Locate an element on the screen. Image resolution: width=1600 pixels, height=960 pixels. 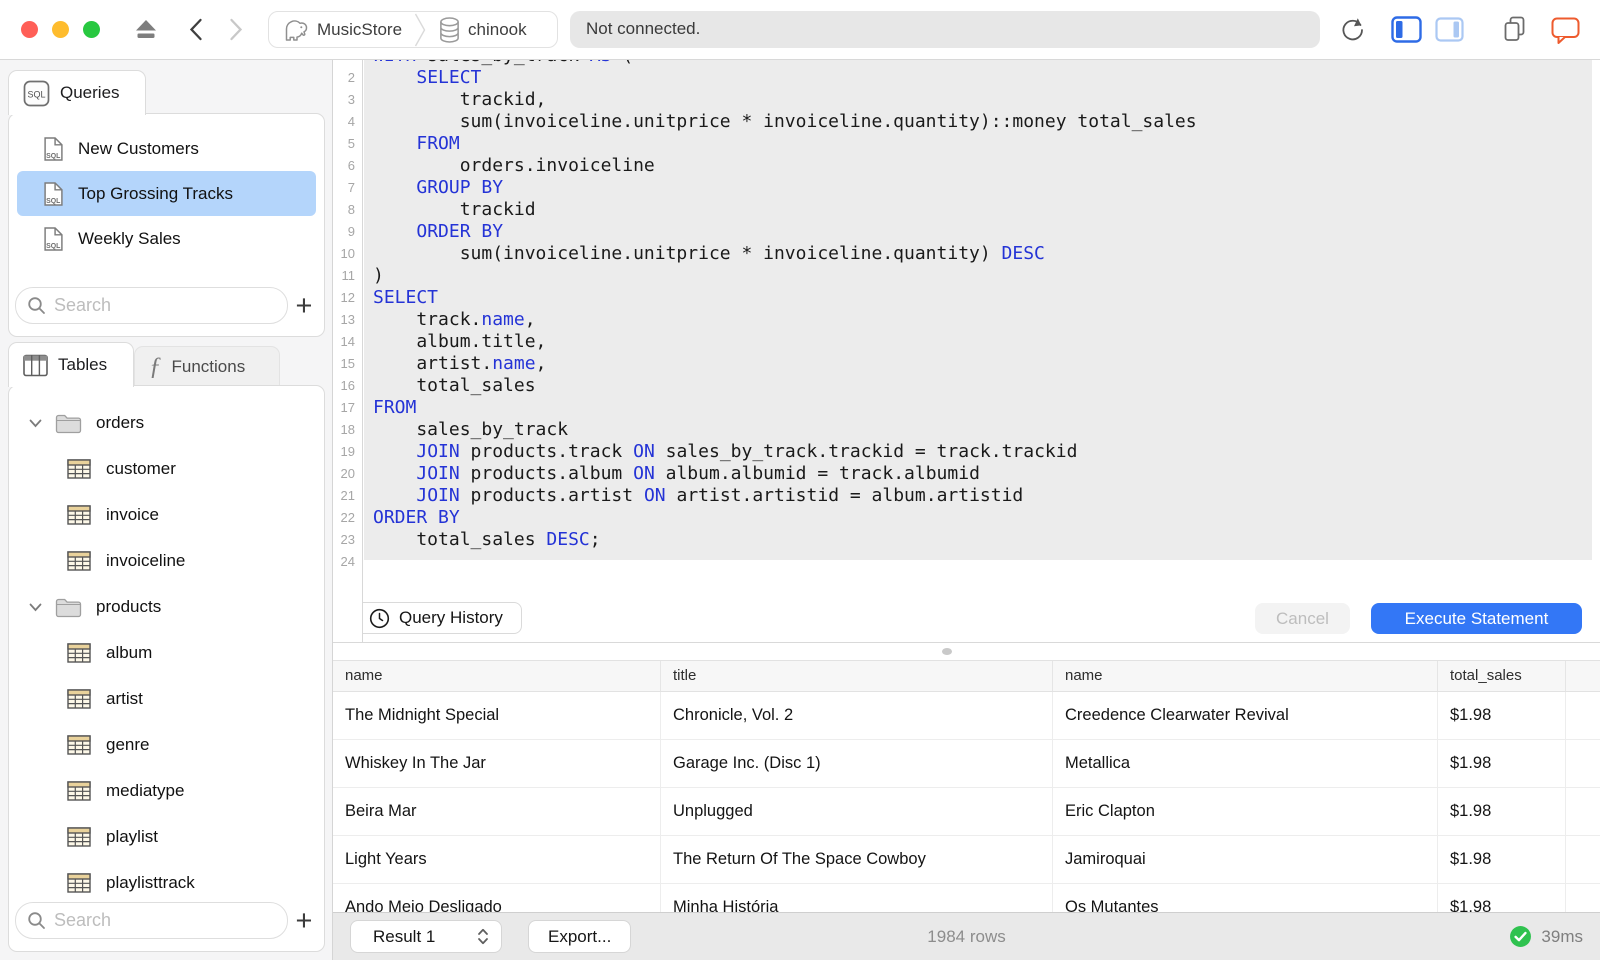
query-history-button: Query History is located at coordinates (436, 618).